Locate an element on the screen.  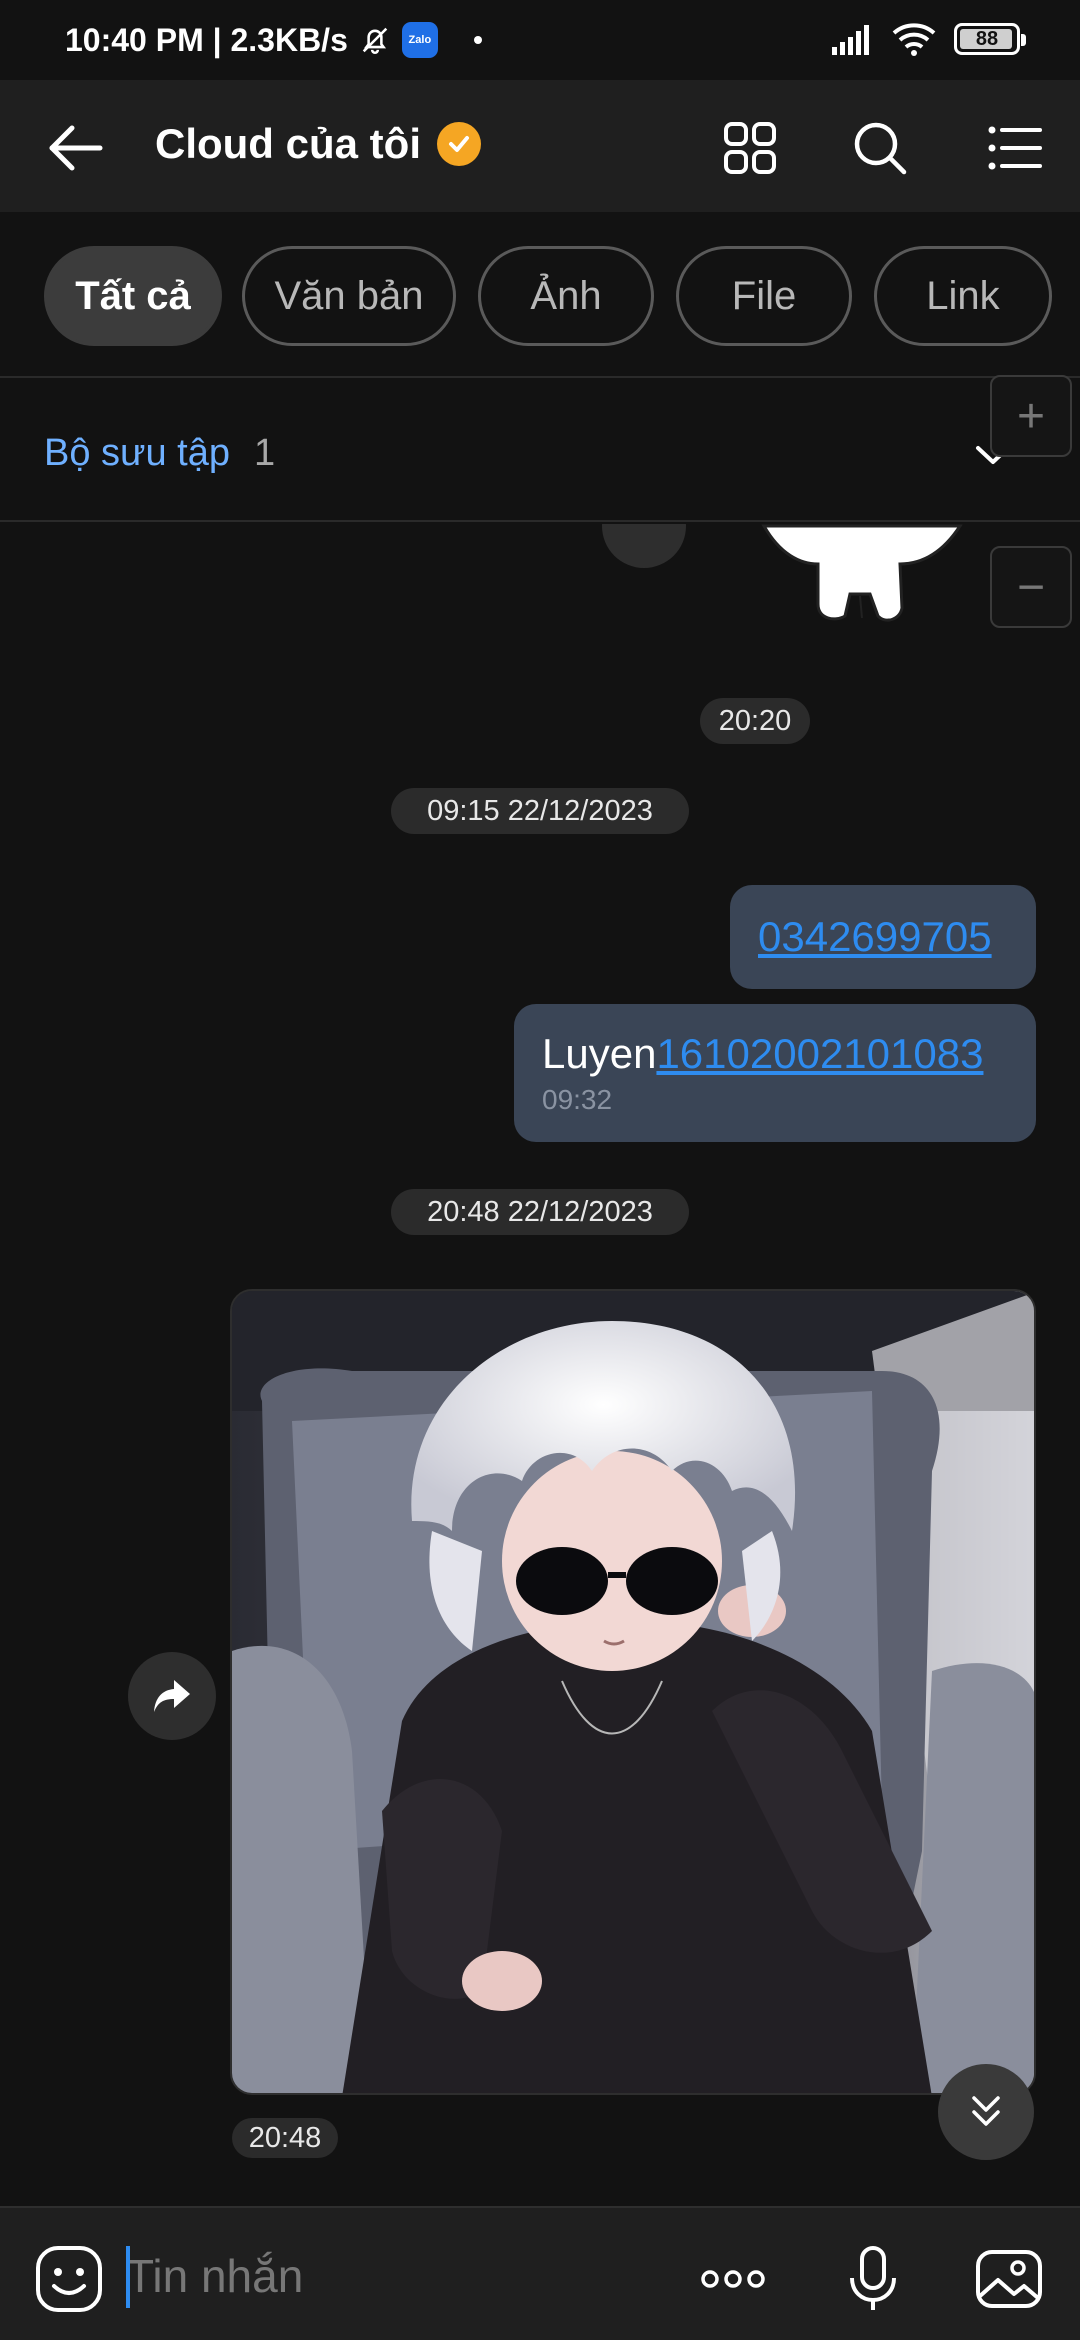
signal-icon is located at coordinates (850, 40).